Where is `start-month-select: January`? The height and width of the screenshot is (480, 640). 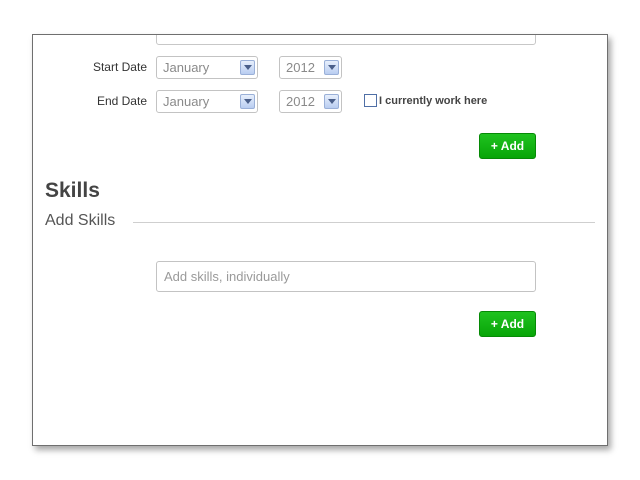 start-month-select: January is located at coordinates (207, 67).